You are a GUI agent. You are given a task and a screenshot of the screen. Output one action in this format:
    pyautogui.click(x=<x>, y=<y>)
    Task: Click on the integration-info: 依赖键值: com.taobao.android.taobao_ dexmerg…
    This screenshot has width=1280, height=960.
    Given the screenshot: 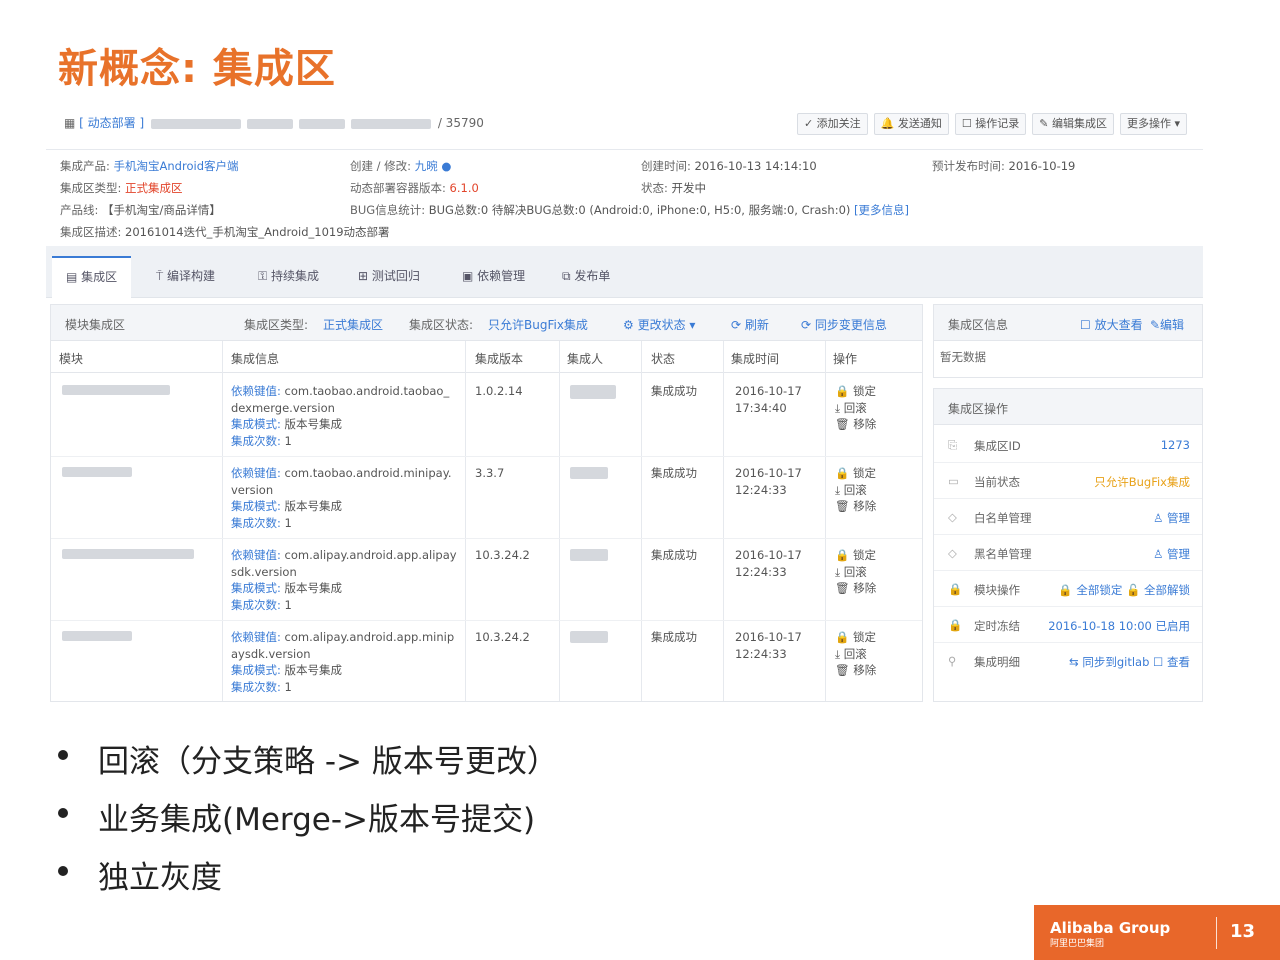 What is the action you would take?
    pyautogui.click(x=346, y=416)
    